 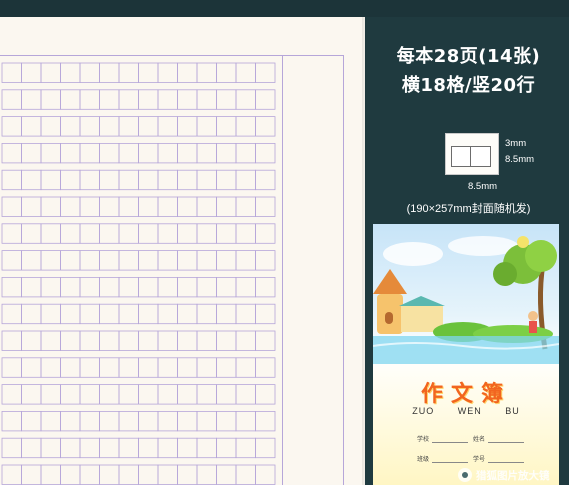 I want to click on watermark: 猎狐图片放大镜, so click(x=504, y=475).